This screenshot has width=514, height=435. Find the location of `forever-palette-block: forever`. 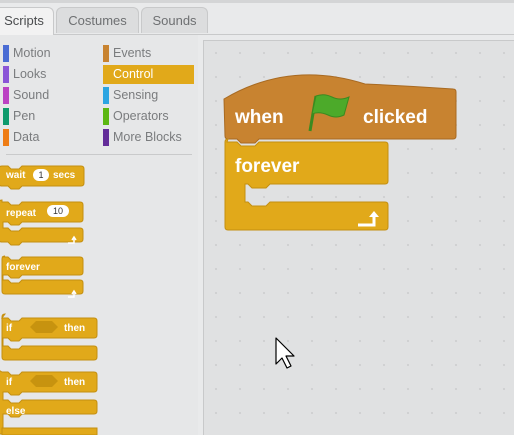

forever-palette-block: forever is located at coordinates (42, 276).